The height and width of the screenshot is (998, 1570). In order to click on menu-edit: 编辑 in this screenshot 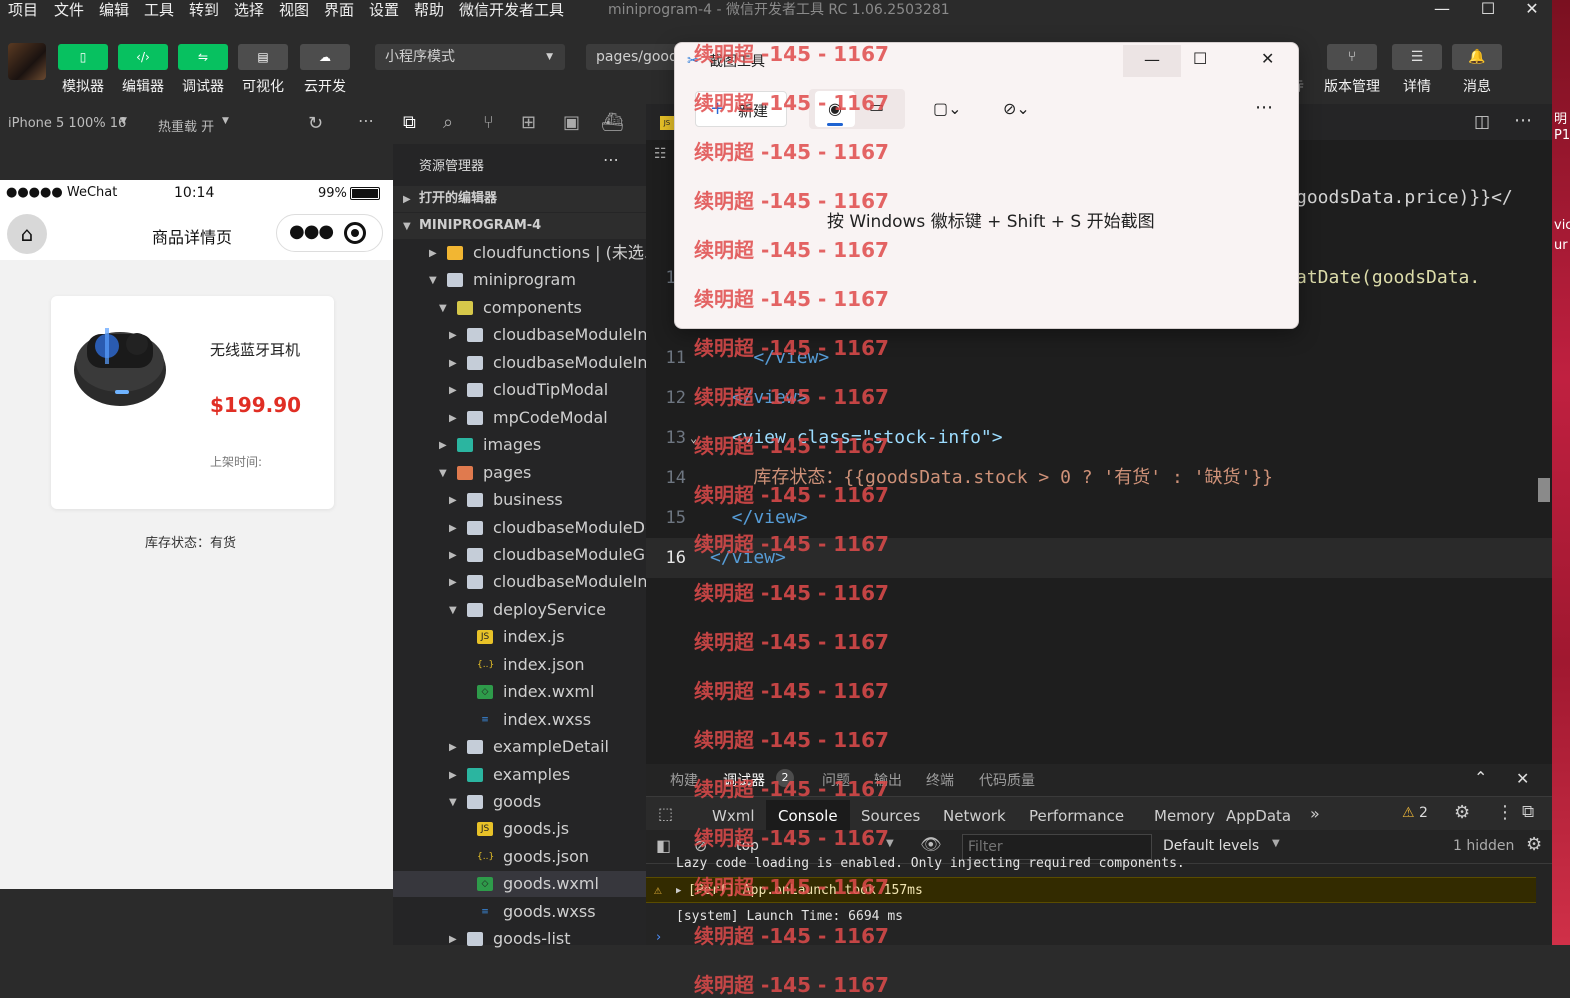, I will do `click(114, 10)`.